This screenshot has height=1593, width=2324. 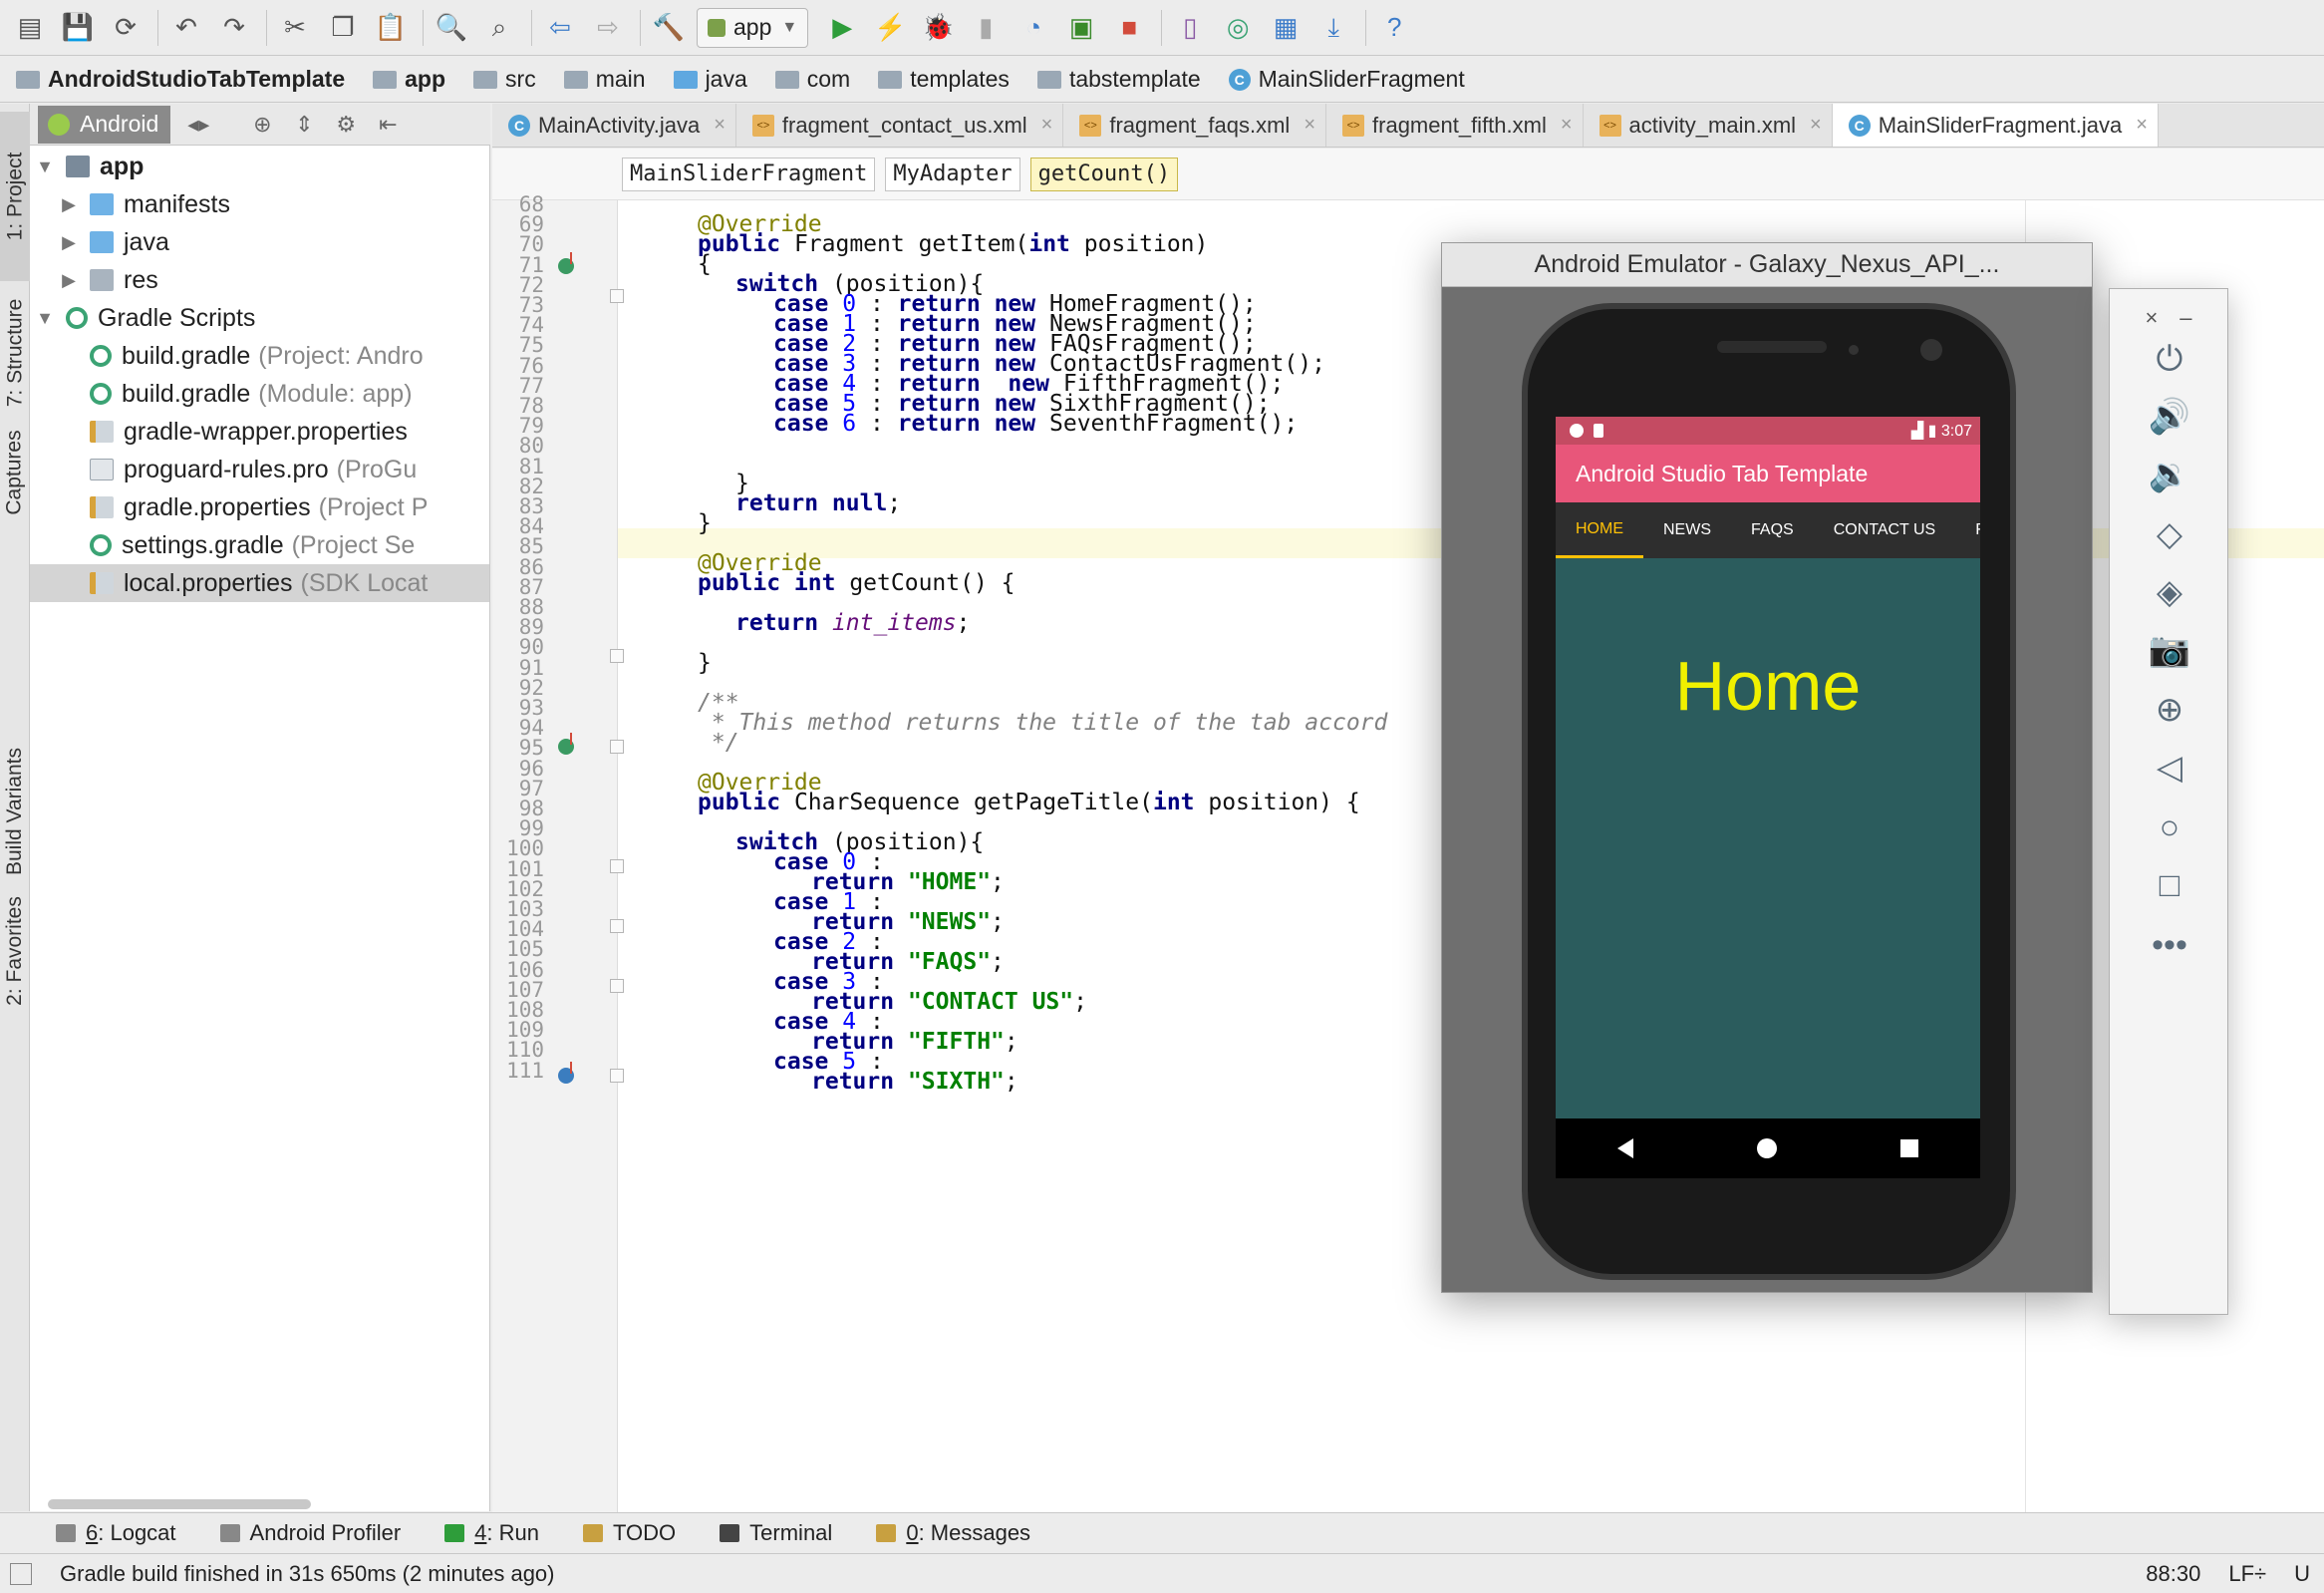 I want to click on tree-item-proguard: proguard-rules.pro (ProGu, so click(x=259, y=469).